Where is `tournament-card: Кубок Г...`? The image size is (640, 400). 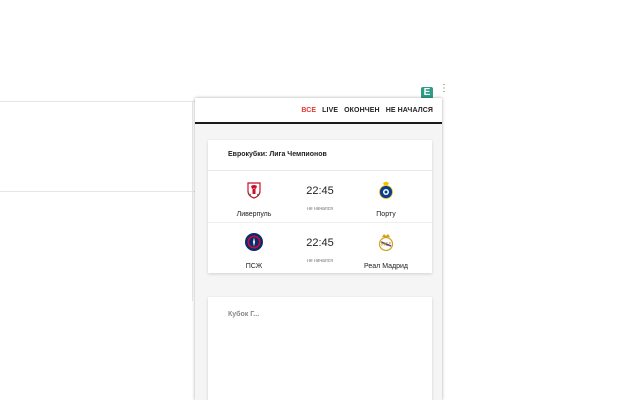 tournament-card: Кубок Г... is located at coordinates (320, 348).